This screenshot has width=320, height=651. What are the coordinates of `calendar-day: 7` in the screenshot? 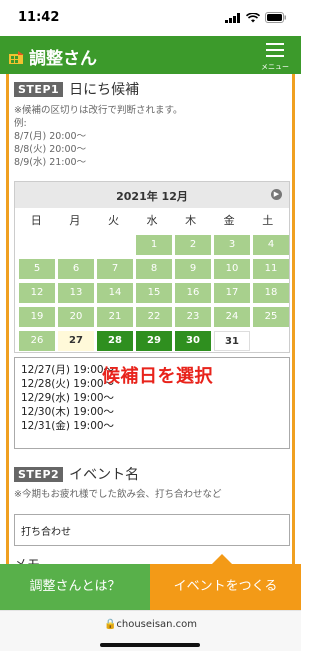 It's located at (115, 269).